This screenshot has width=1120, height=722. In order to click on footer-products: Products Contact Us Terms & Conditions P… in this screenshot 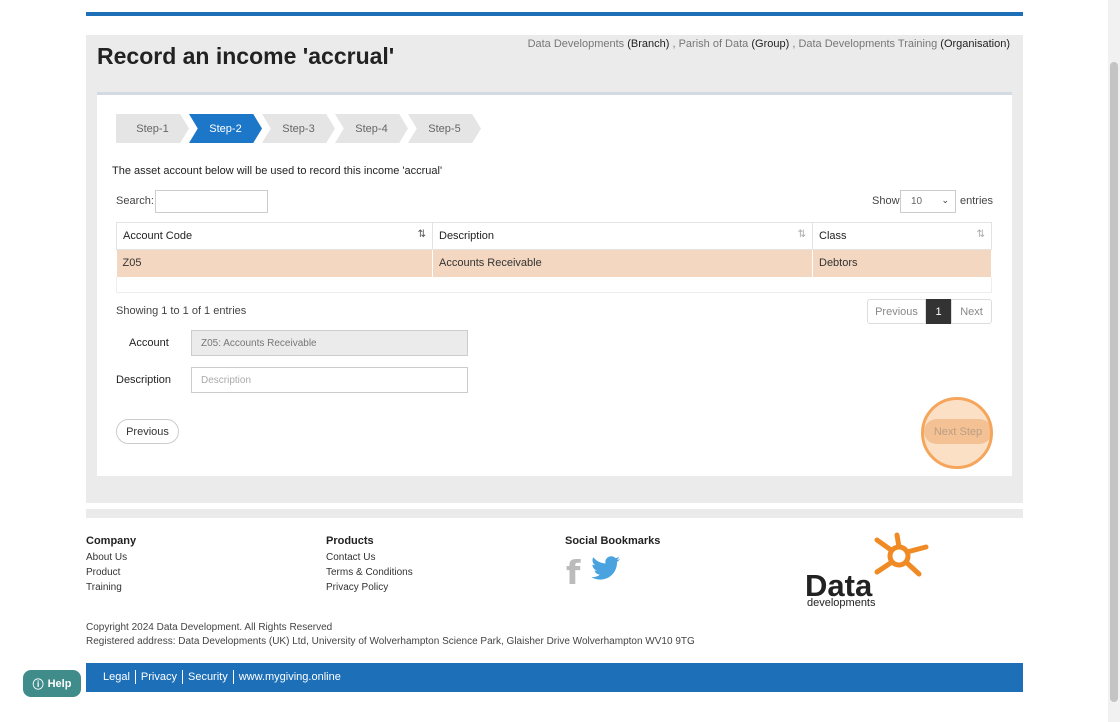, I will do `click(369, 566)`.